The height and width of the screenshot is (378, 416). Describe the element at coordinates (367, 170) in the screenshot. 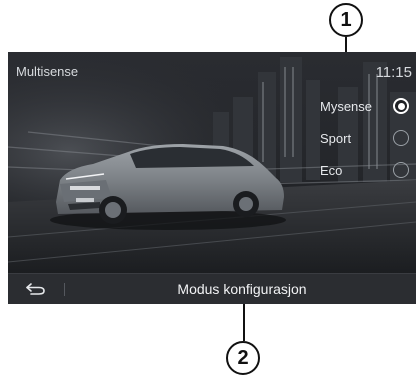

I see `mode-option-eco: Eco` at that location.